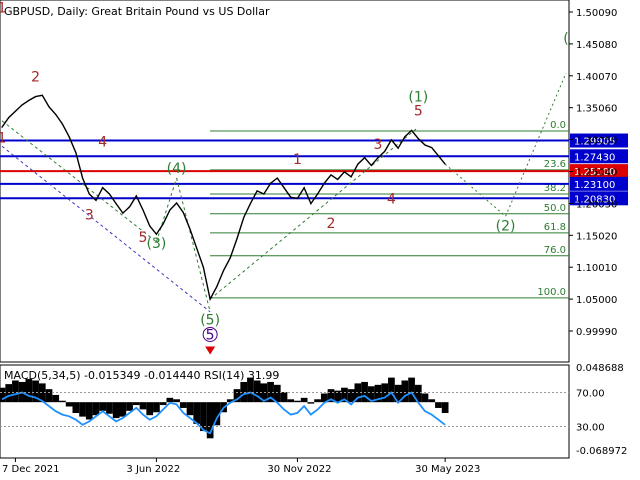 This screenshot has width=640, height=480. What do you see at coordinates (177, 169) in the screenshot?
I see `wave-label: (4)` at bounding box center [177, 169].